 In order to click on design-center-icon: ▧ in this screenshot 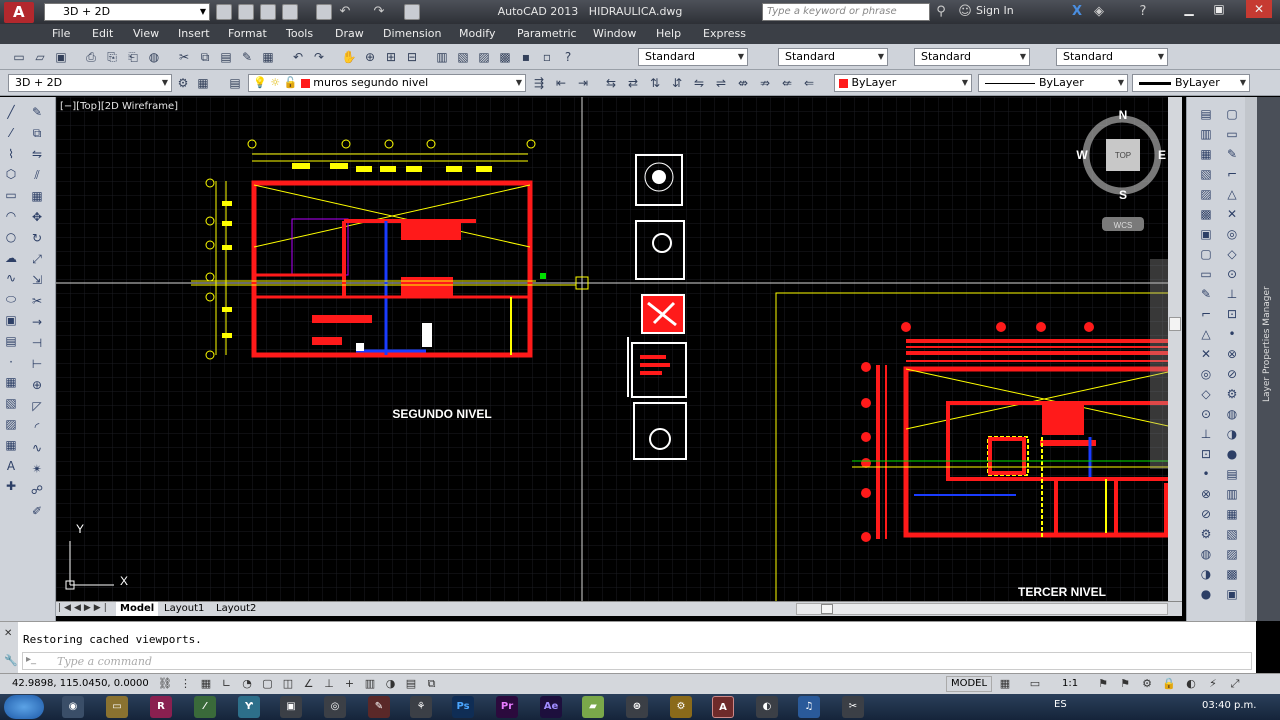, I will do `click(463, 57)`.